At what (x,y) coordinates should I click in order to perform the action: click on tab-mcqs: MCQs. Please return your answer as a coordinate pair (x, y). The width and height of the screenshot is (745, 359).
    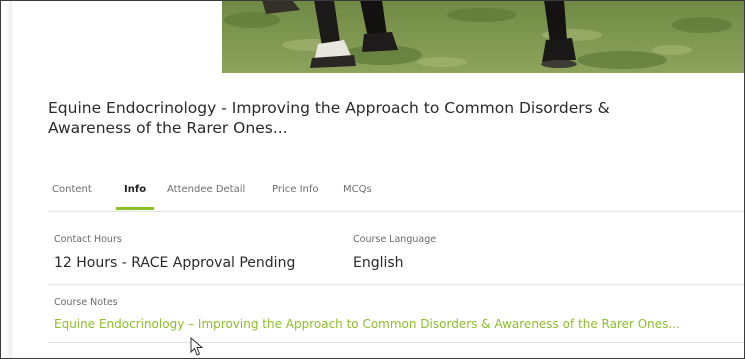
    Looking at the image, I should click on (357, 194).